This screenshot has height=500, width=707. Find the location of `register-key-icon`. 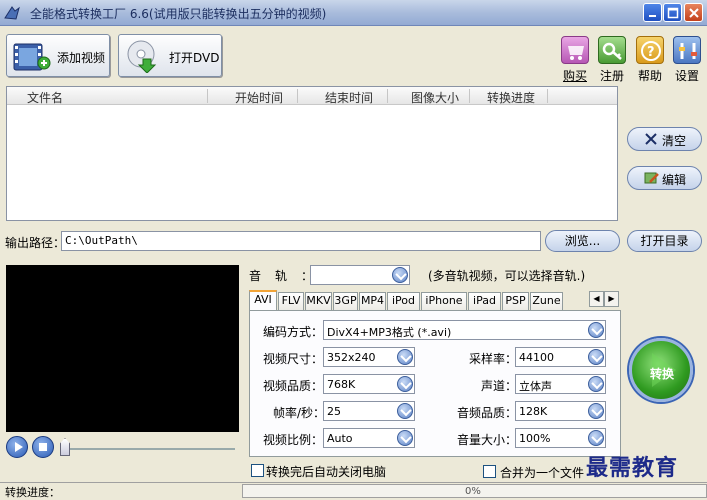

register-key-icon is located at coordinates (612, 50).